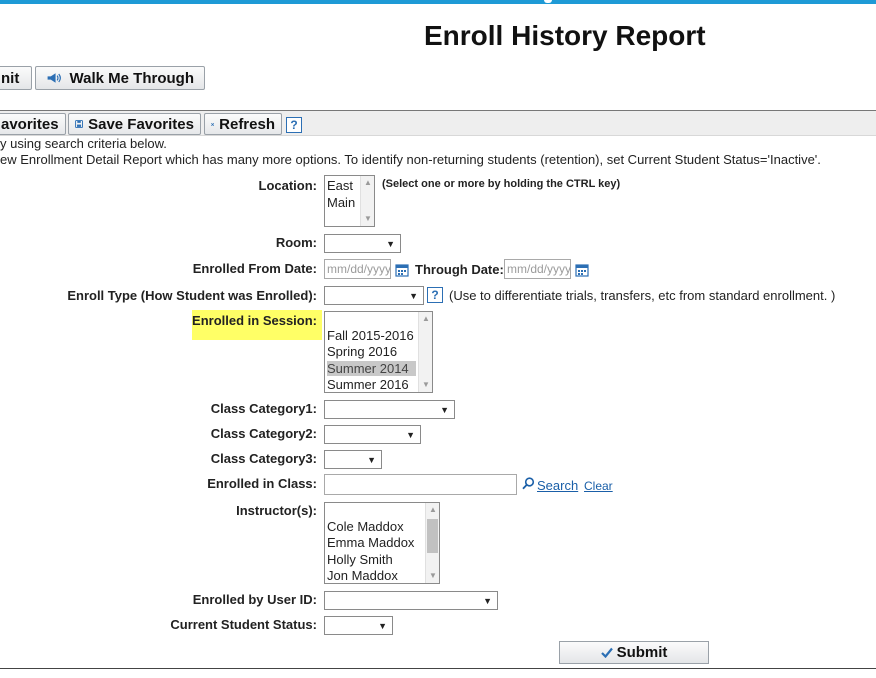 Image resolution: width=876 pixels, height=678 pixels. I want to click on megaphone-icon, so click(54, 78).